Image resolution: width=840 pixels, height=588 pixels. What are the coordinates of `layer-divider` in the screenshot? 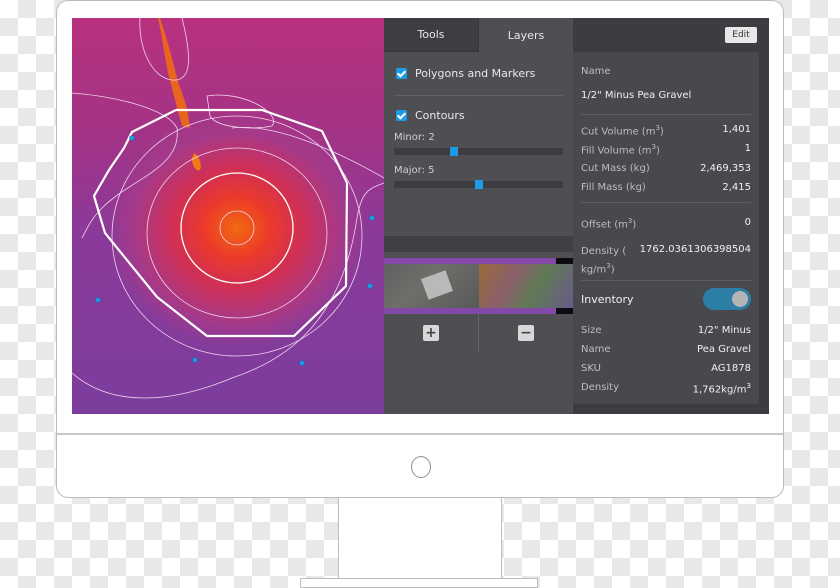 It's located at (478, 95).